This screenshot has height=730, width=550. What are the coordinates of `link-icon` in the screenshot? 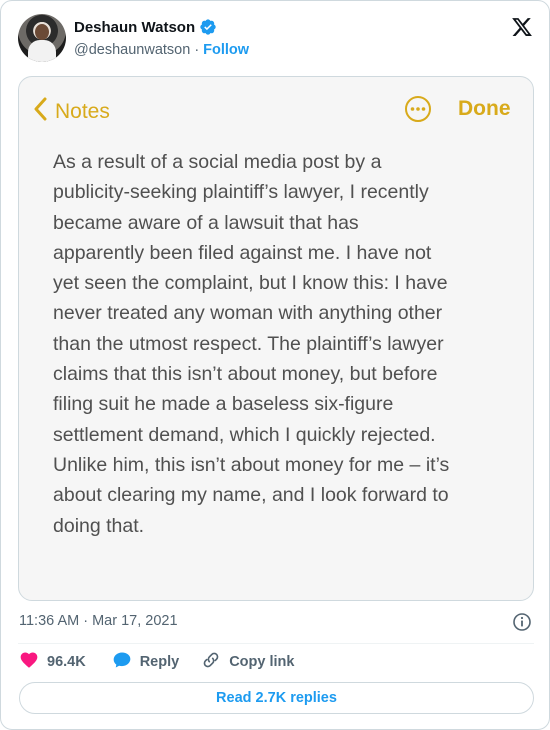 It's located at (211, 662).